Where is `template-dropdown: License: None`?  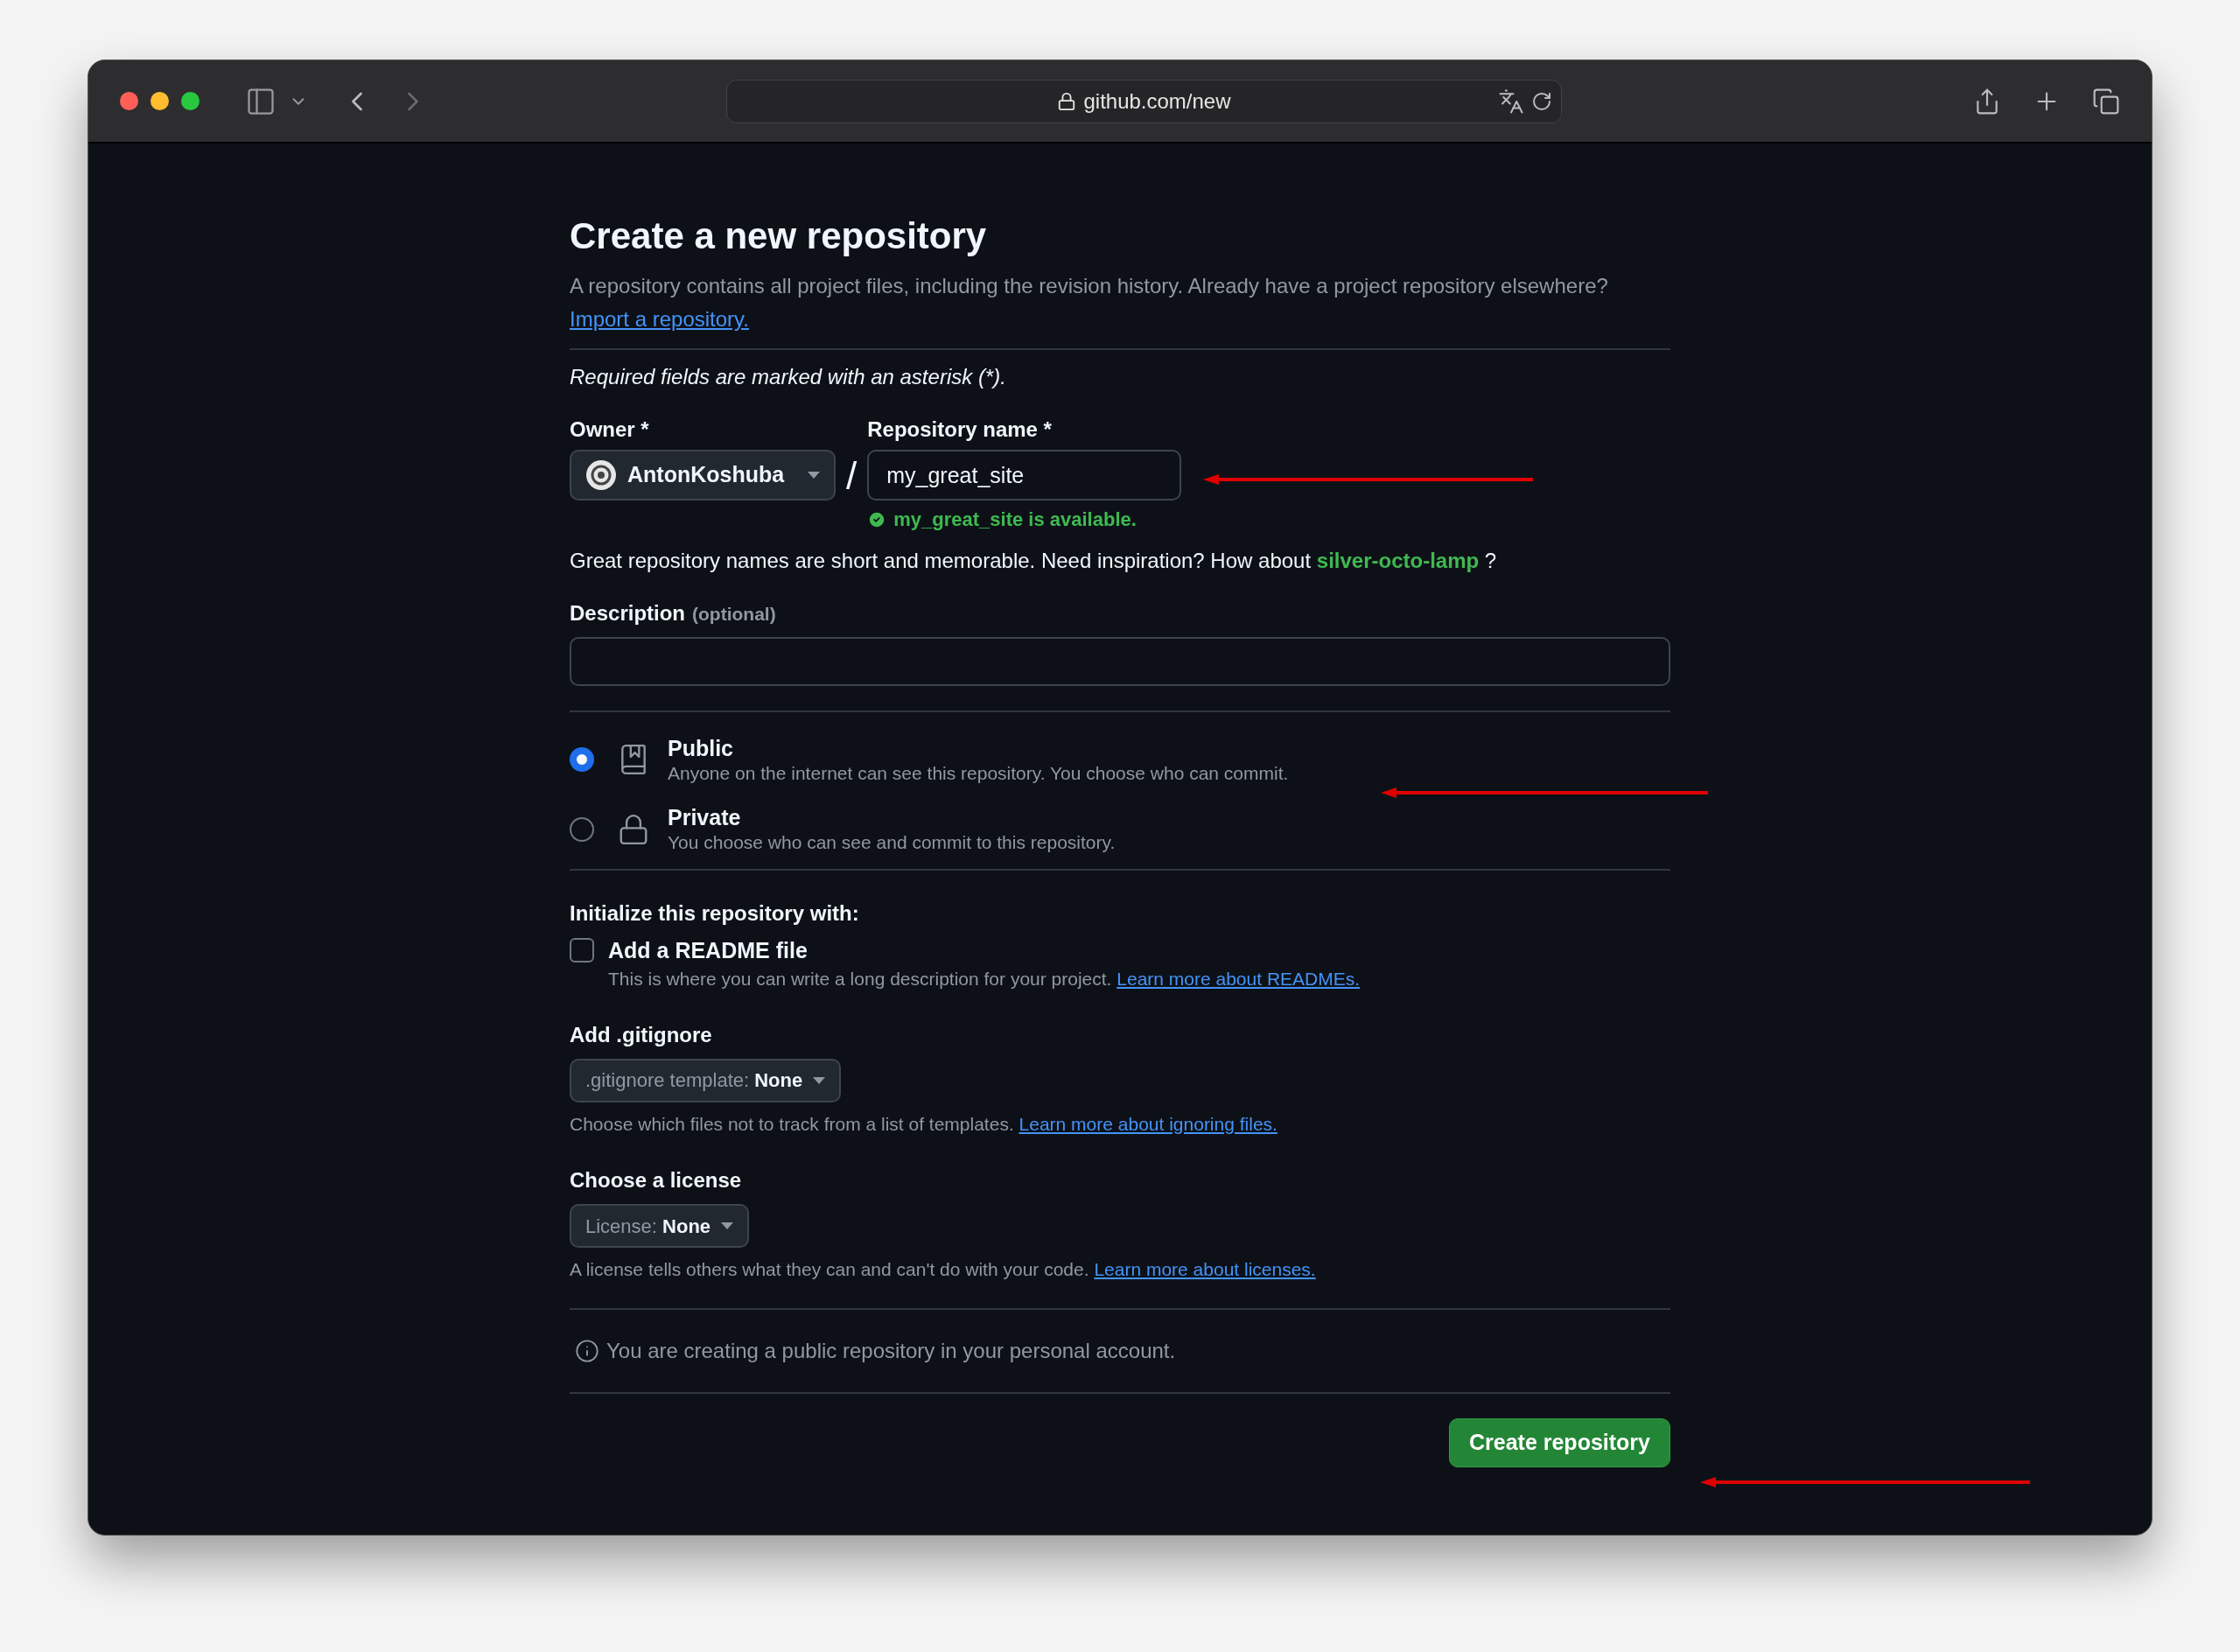
template-dropdown: License: None is located at coordinates (660, 1226).